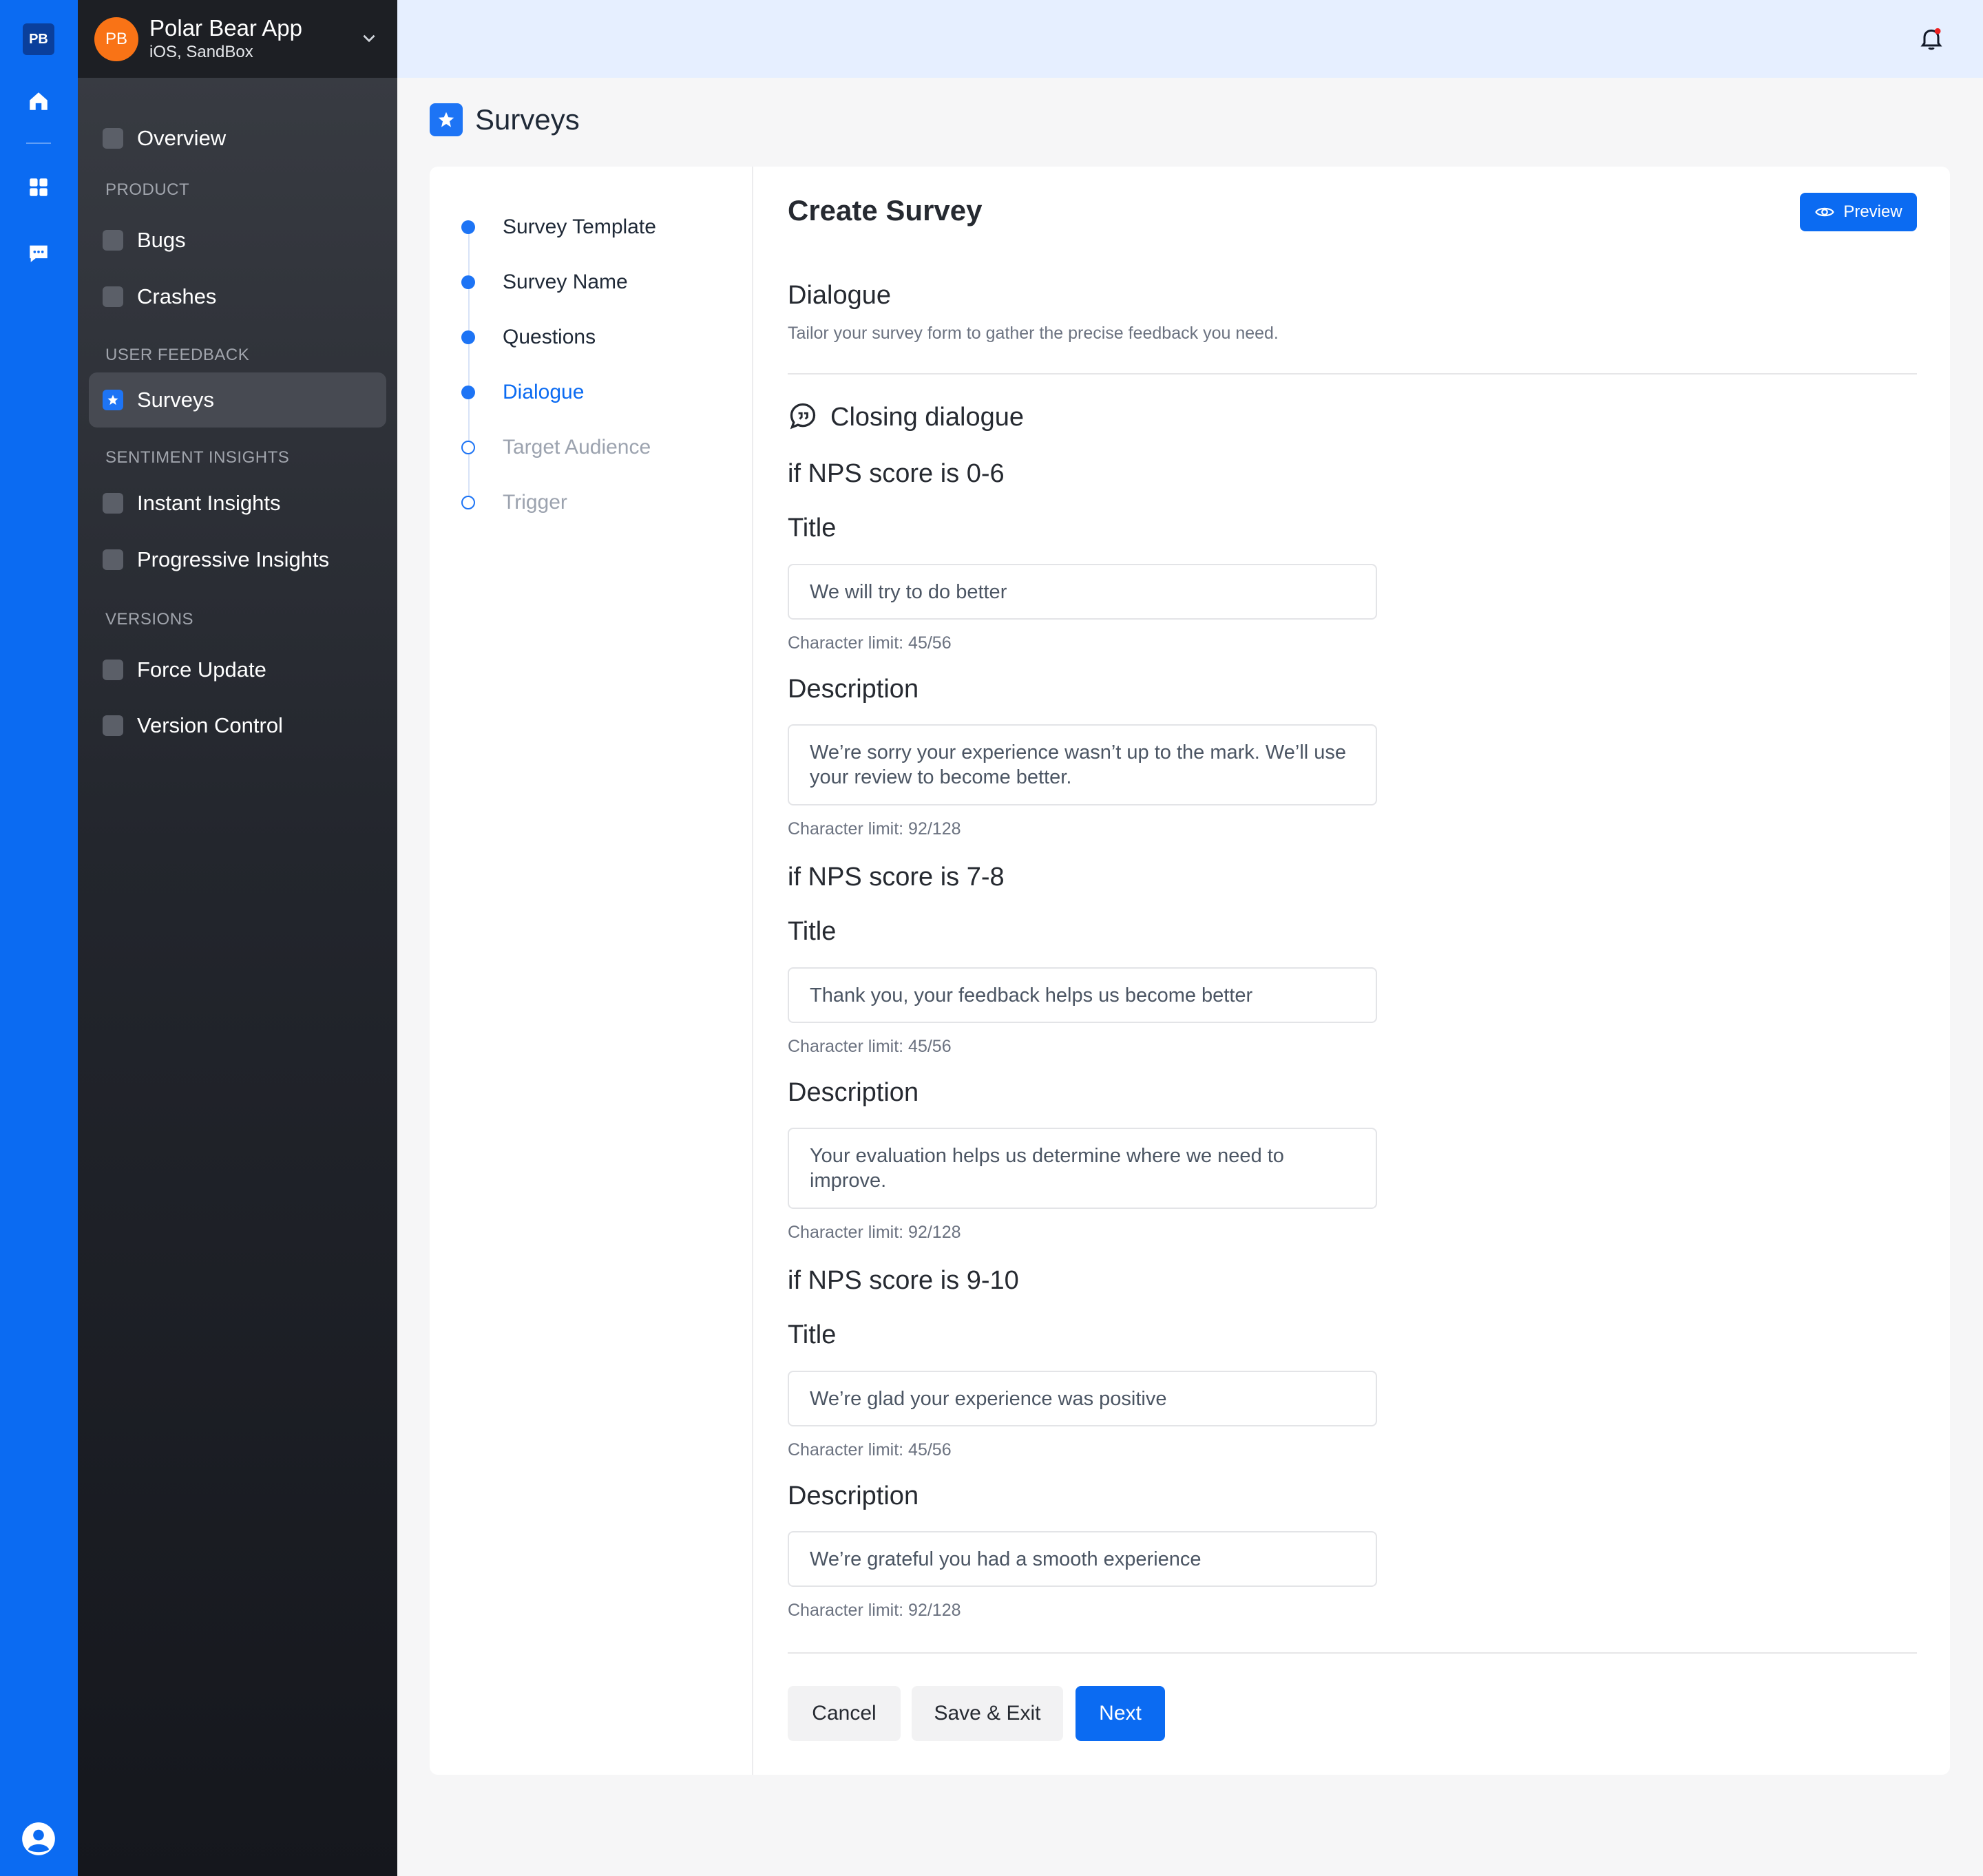  Describe the element at coordinates (209, 503) in the screenshot. I see `nav-label: Instant Insights` at that location.